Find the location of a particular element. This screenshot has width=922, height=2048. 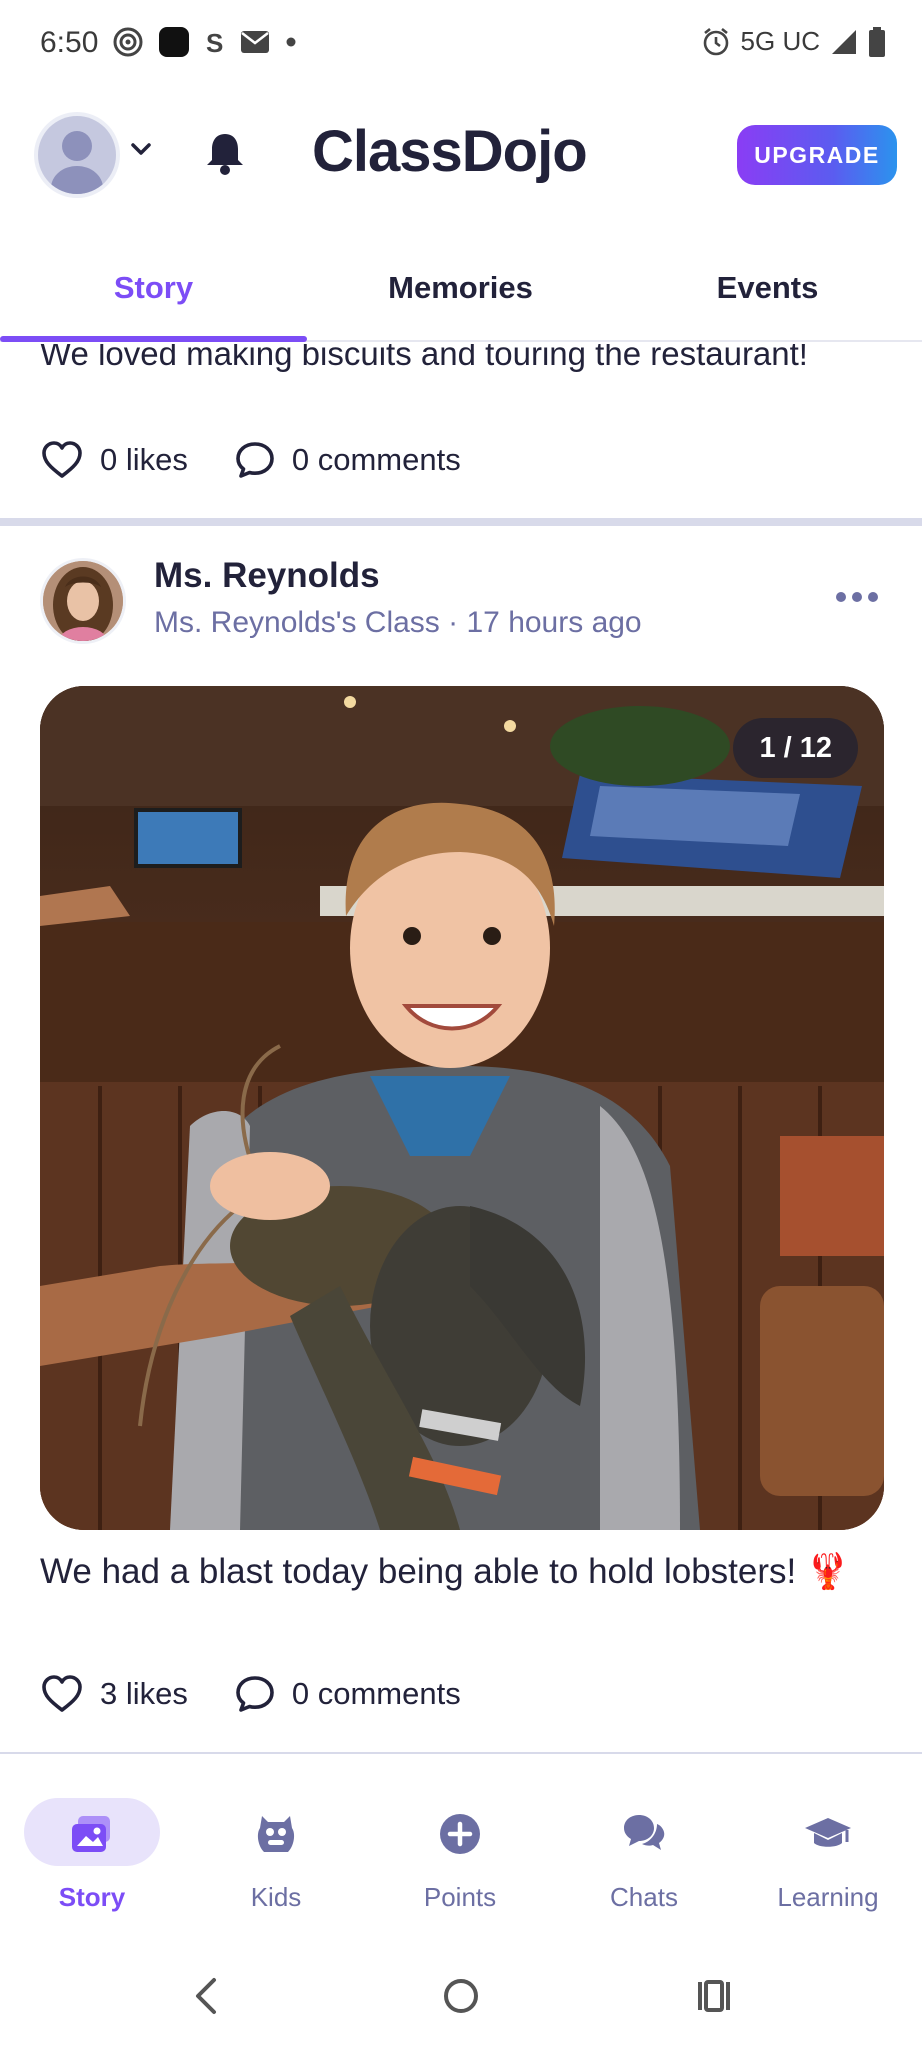

previous-post-actions: 0 likes 0 comments is located at coordinates (273, 460).